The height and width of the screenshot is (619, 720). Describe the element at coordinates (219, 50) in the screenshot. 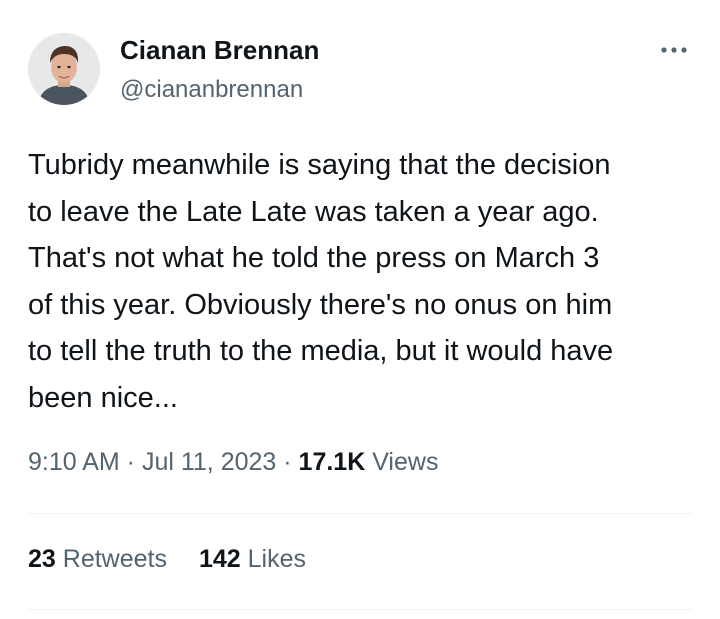

I see `author-display-name: Cianan Brennan` at that location.